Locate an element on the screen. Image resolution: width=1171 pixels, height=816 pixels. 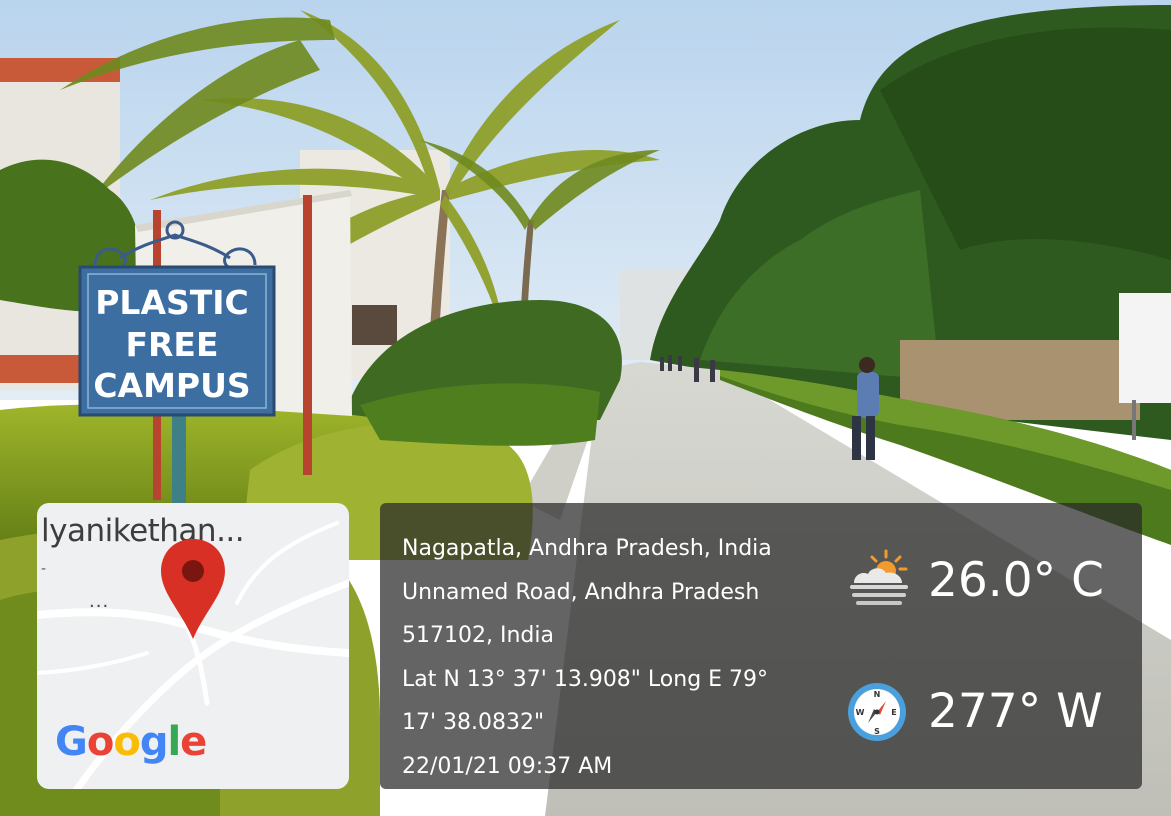
compass-icon: N S W E is located at coordinates (877, 712).